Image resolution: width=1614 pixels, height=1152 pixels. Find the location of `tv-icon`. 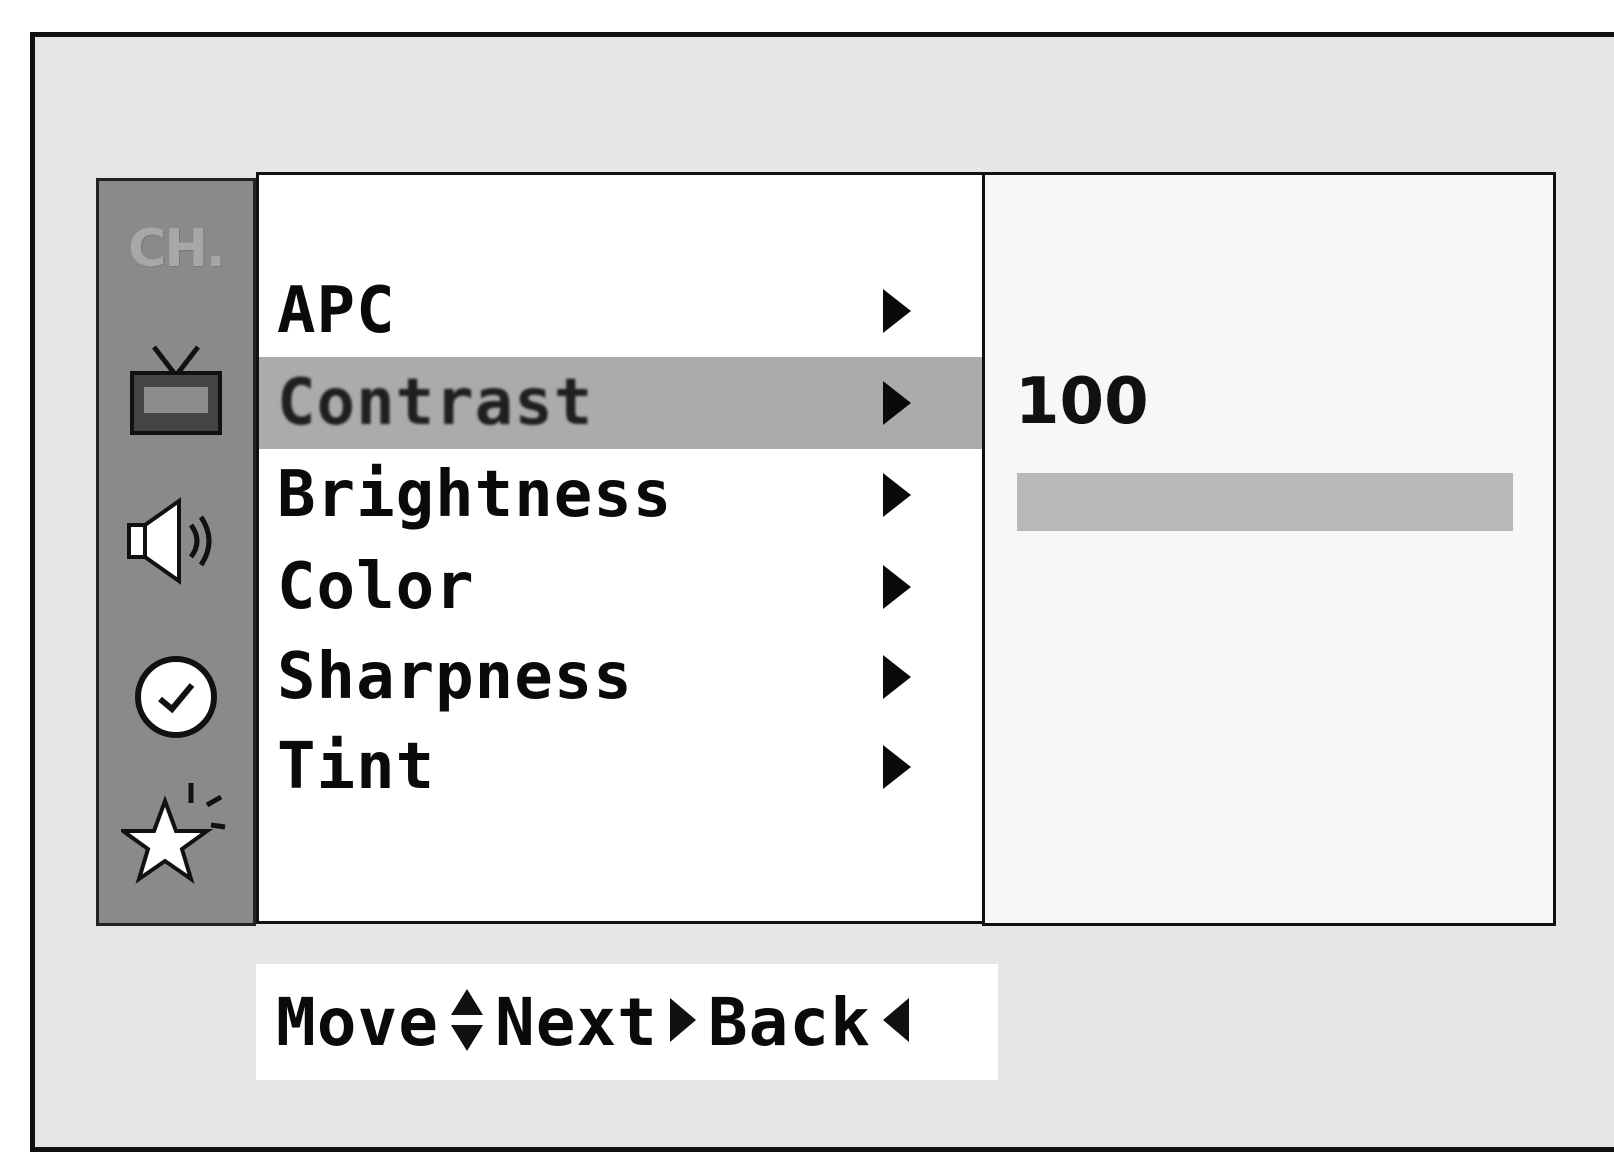

tv-icon is located at coordinates (176, 391).